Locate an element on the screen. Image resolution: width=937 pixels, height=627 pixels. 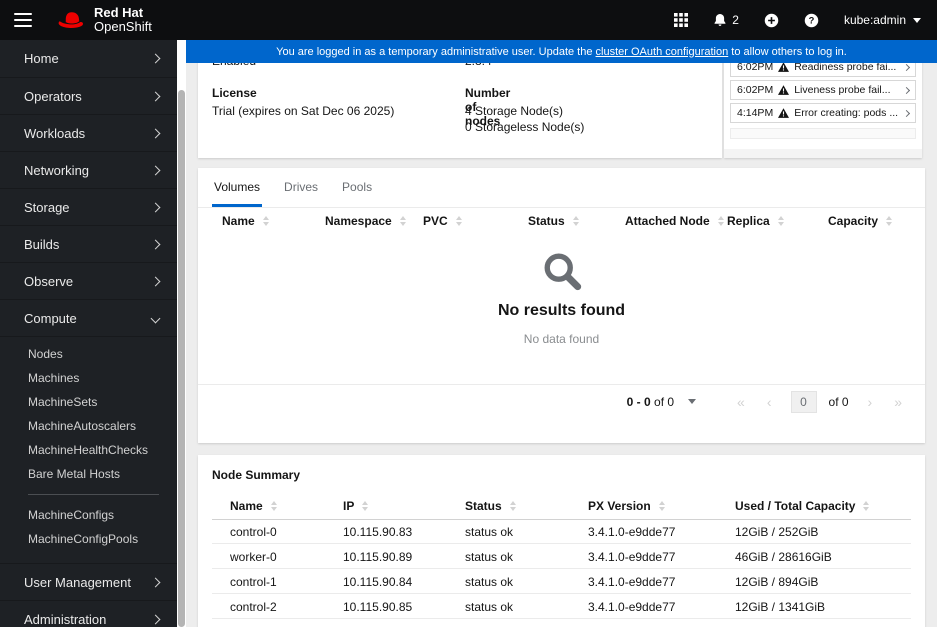
column-label: Namespace is located at coordinates (358, 221).